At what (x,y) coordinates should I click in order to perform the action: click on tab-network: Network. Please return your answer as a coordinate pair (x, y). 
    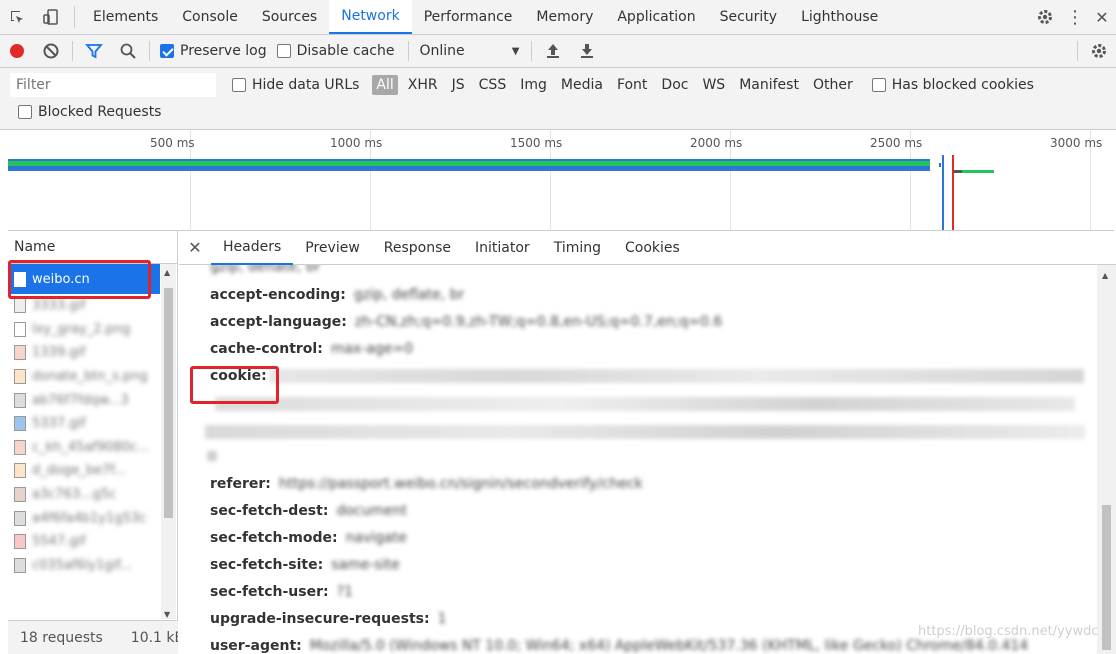
    Looking at the image, I should click on (370, 17).